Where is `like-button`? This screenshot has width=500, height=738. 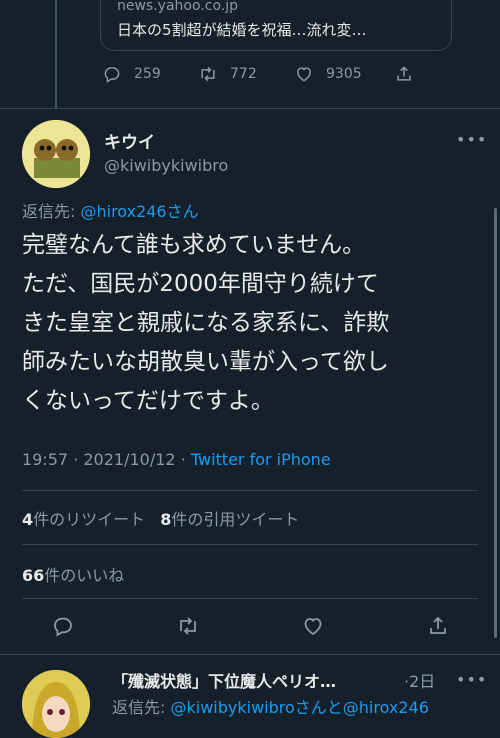
like-button is located at coordinates (313, 626).